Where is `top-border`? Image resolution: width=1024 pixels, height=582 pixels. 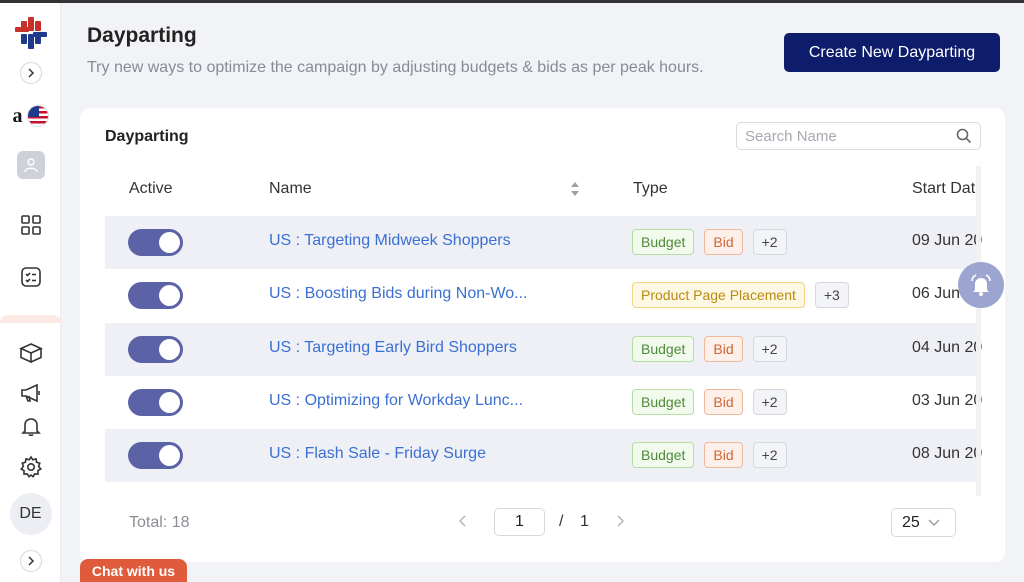 top-border is located at coordinates (512, 1).